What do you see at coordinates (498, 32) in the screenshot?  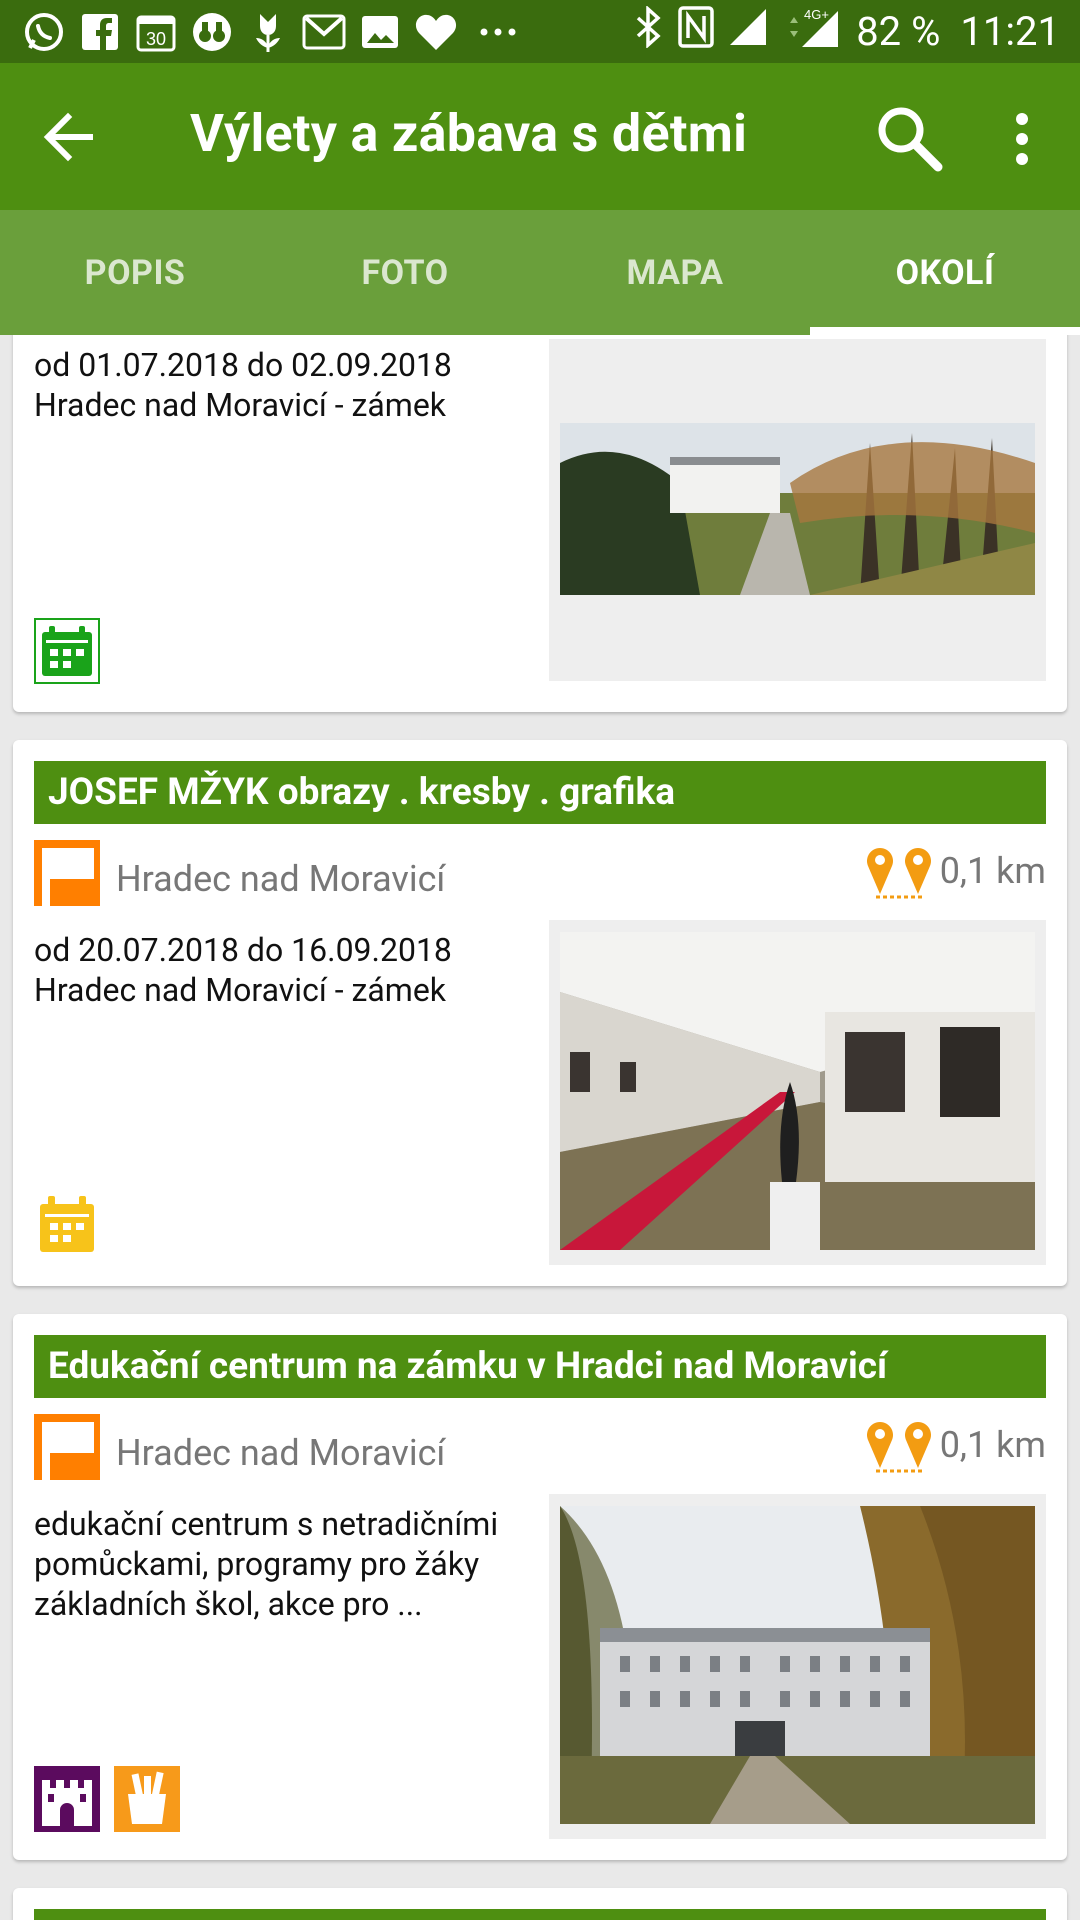 I see `more-dots-icon` at bounding box center [498, 32].